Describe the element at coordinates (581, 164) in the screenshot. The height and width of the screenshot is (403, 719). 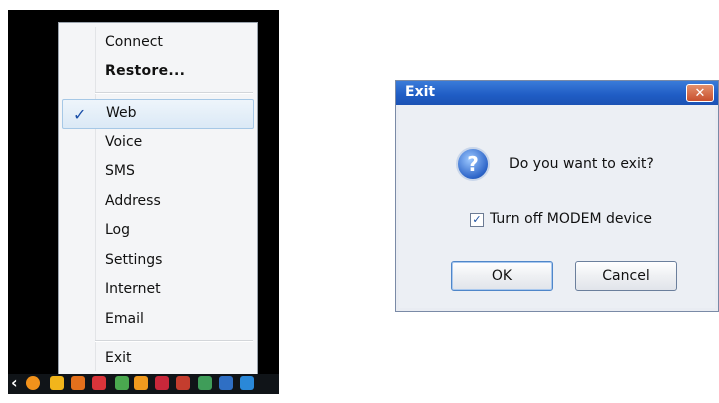
I see `dialog-message: Do you want to exit?` at that location.